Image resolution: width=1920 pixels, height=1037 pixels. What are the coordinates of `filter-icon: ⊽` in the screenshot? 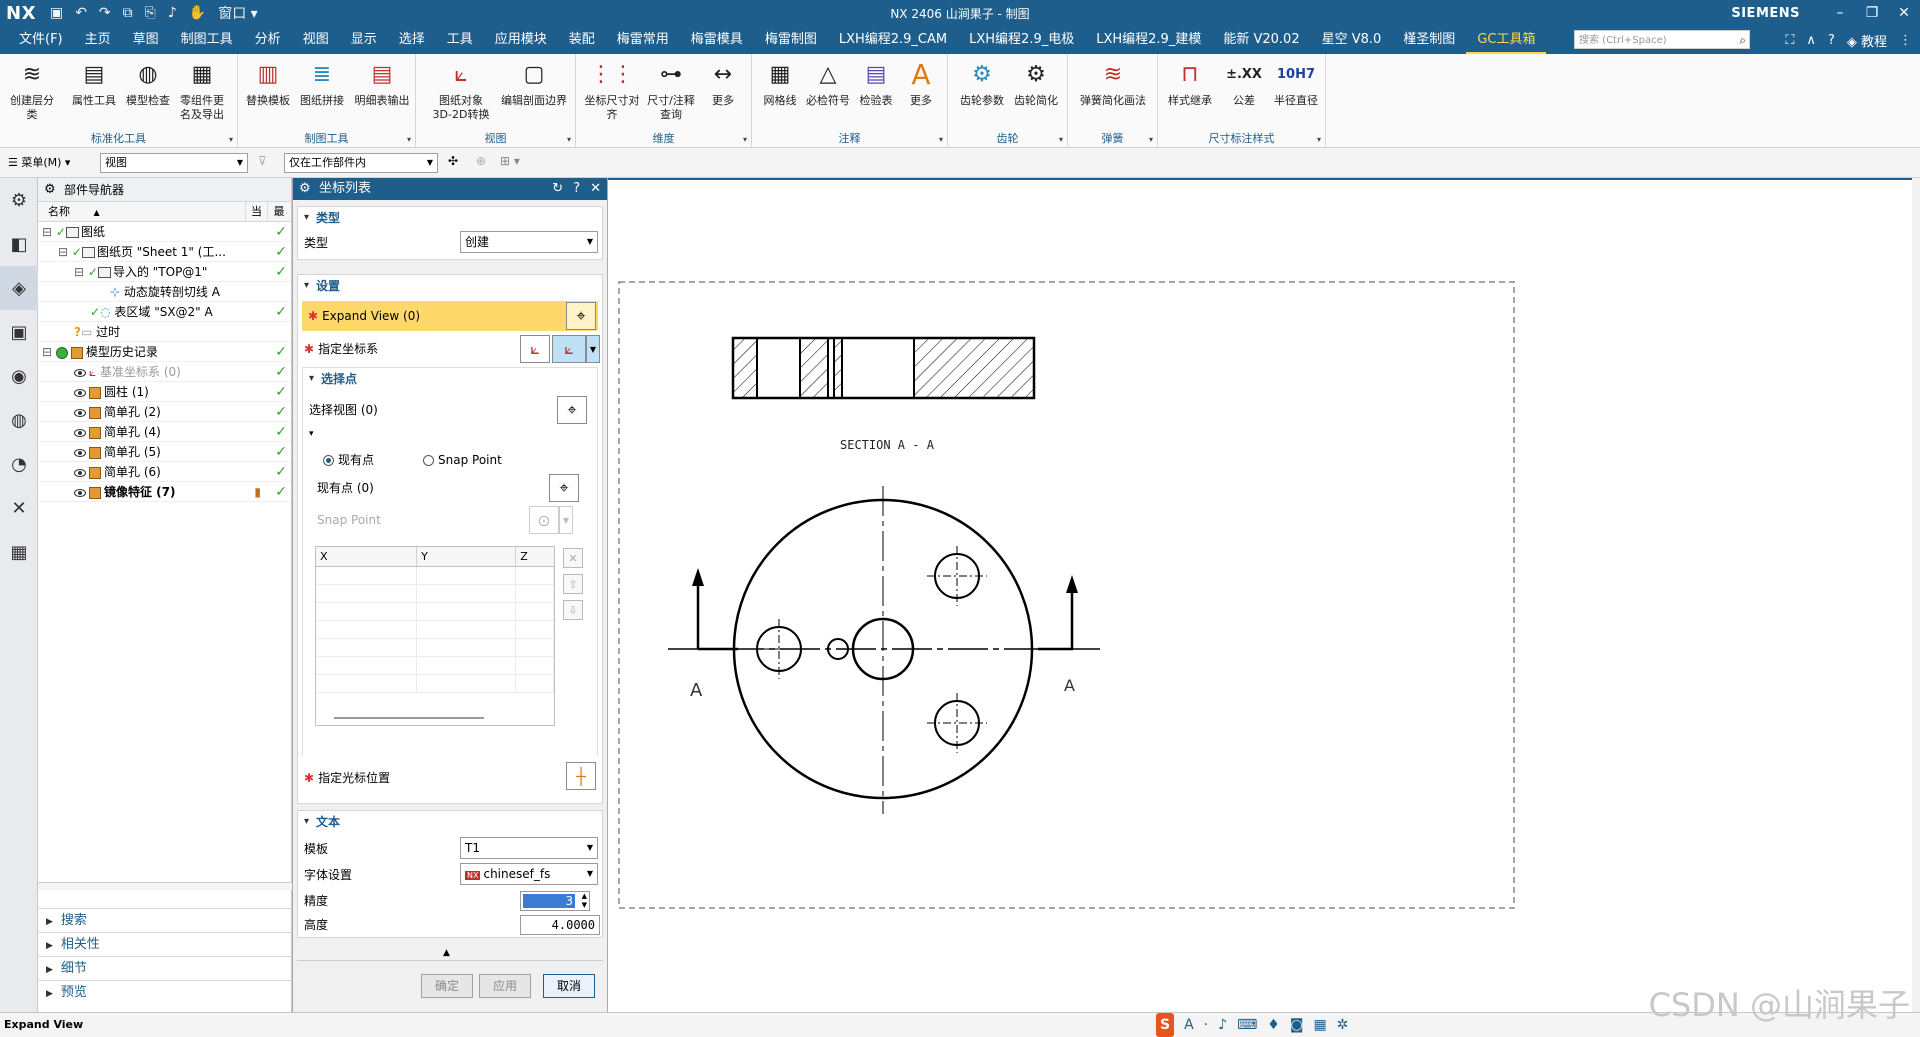 It's located at (262, 161).